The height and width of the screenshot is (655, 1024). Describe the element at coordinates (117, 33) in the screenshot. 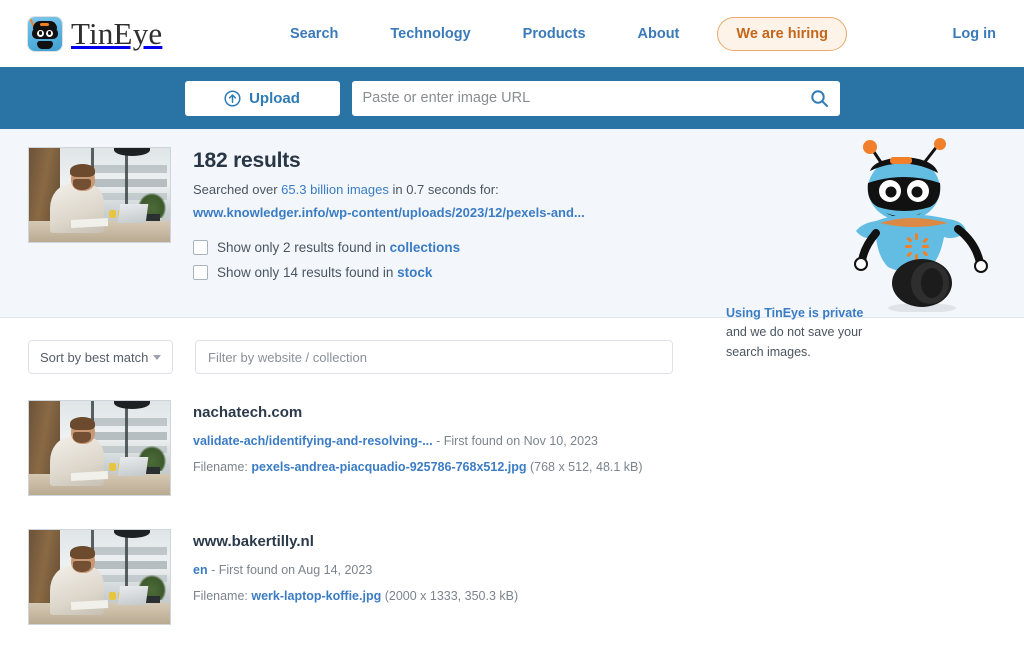

I see `brand-wordmark: TinEye` at that location.